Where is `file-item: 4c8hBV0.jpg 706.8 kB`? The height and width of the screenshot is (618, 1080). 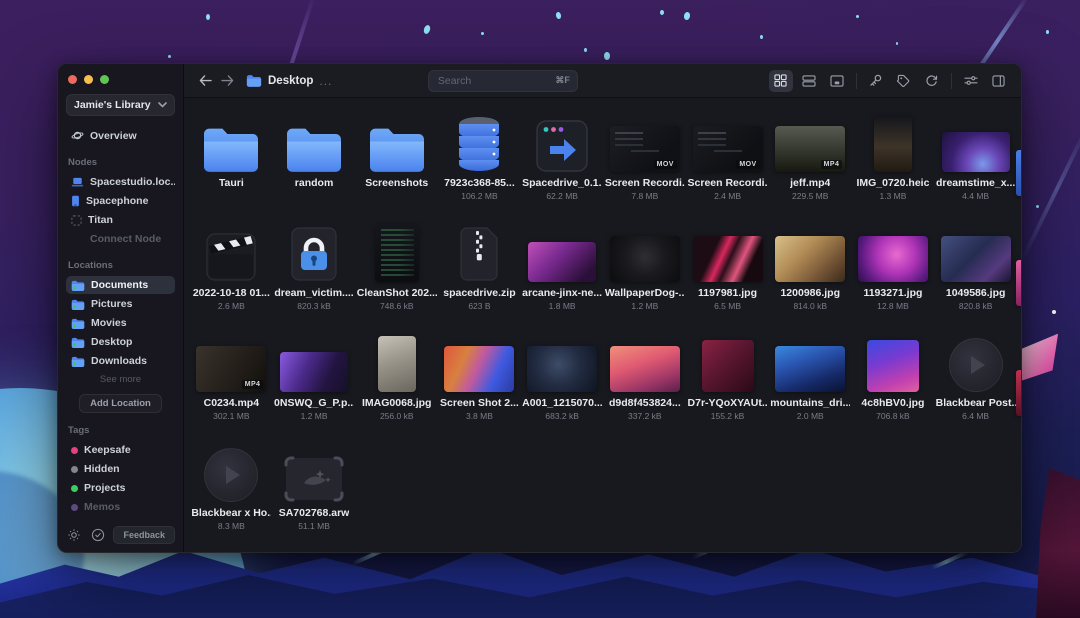
file-item: 4c8hBV0.jpg 706.8 kB is located at coordinates (893, 383).